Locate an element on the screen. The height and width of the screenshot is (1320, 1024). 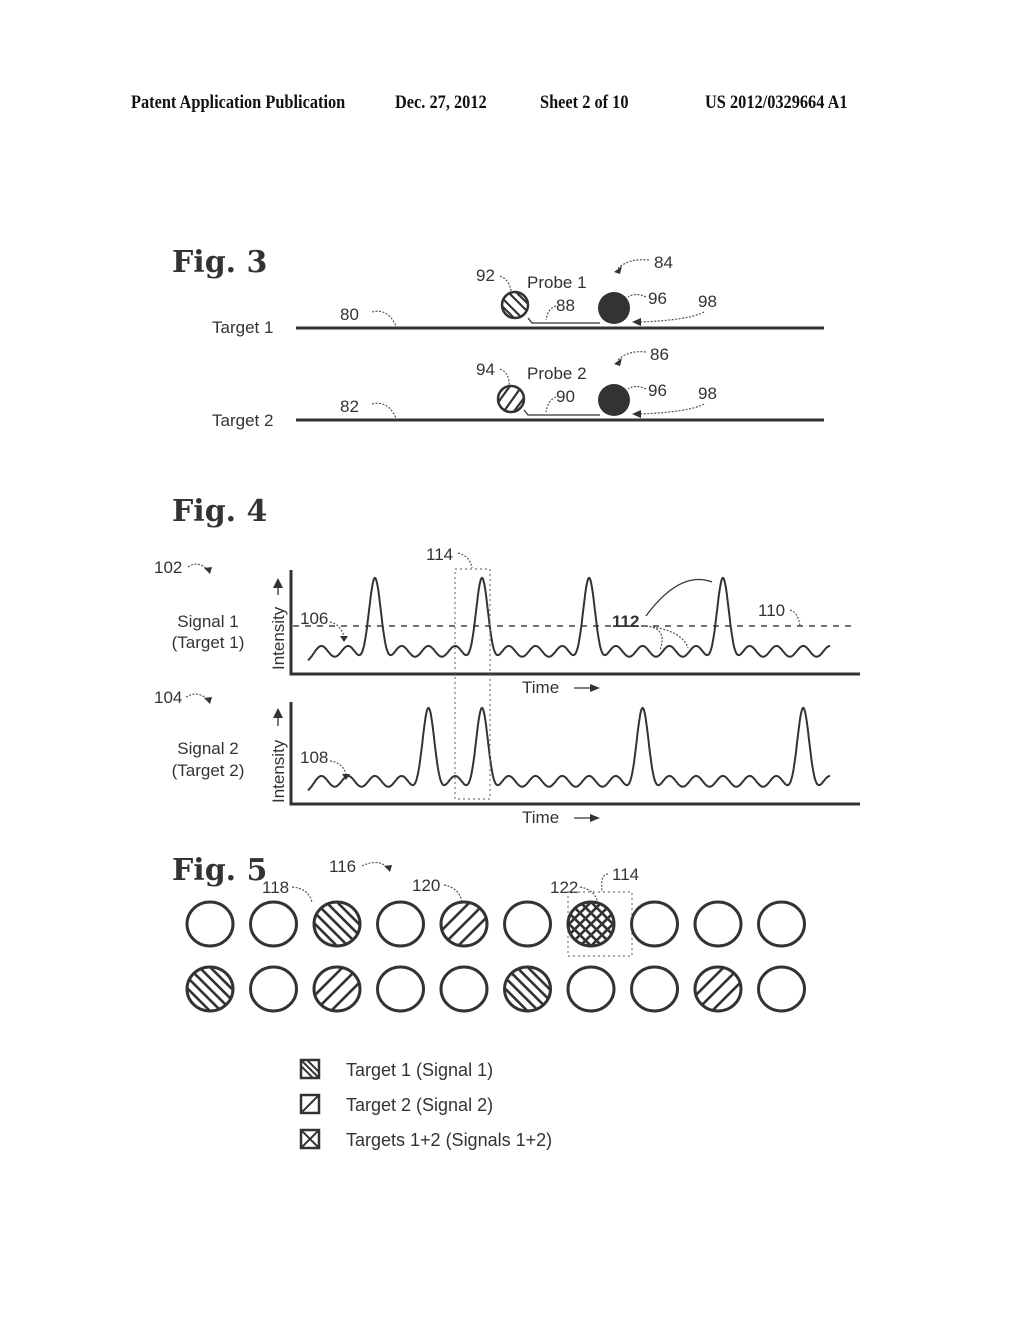
fig3-title: Fig. 3 is located at coordinates (219, 262).